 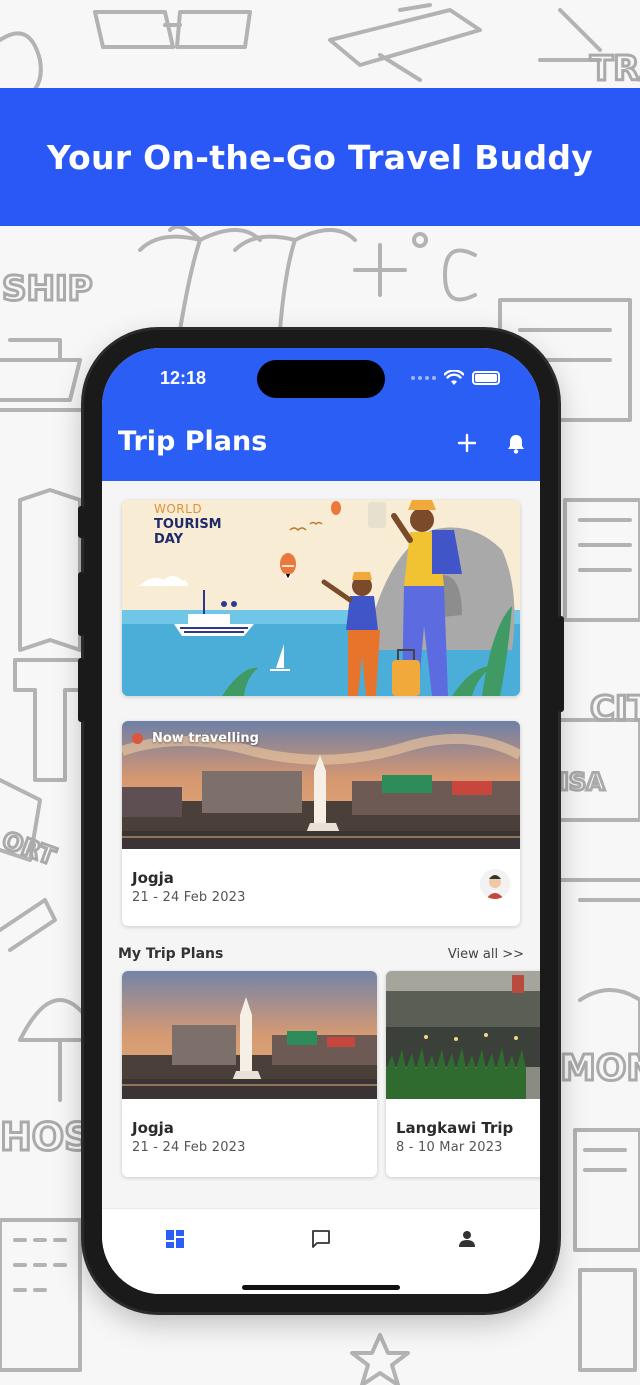 What do you see at coordinates (486, 954) in the screenshot?
I see `view-all-link: View all >>` at bounding box center [486, 954].